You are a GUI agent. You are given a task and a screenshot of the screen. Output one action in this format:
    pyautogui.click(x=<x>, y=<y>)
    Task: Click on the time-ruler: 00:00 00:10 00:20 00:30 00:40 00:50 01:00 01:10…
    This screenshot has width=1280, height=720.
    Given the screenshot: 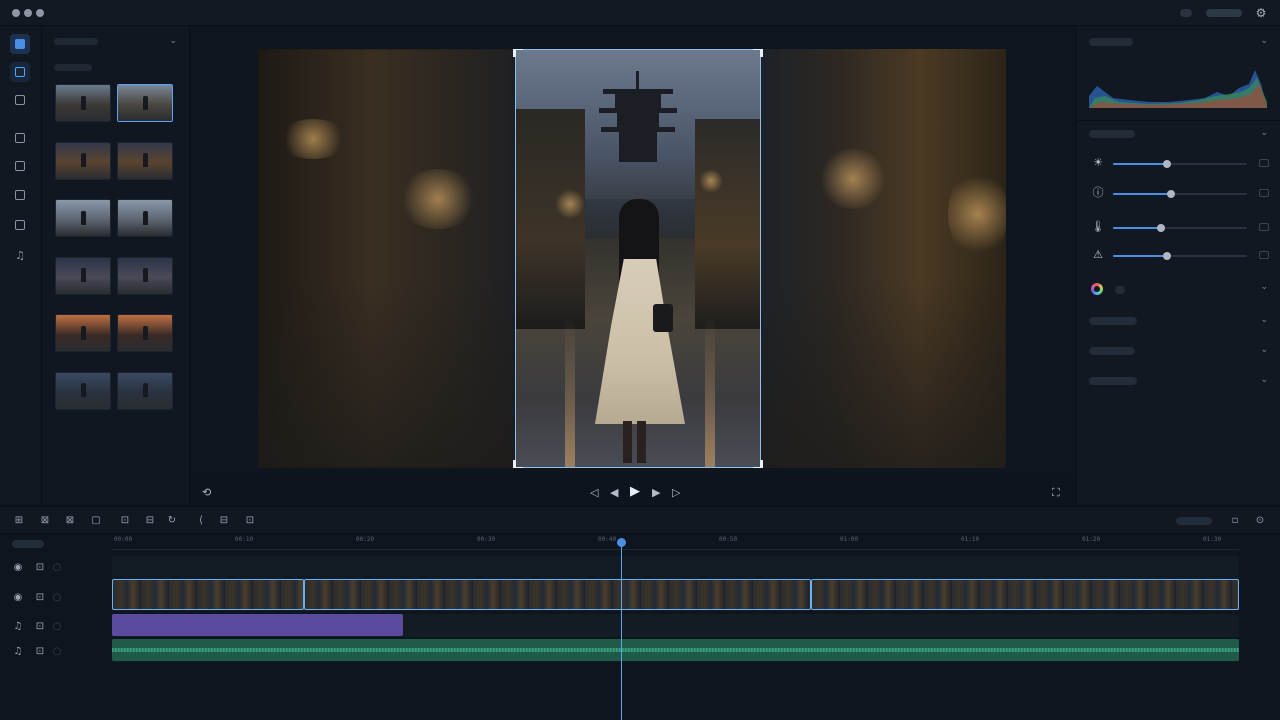 What is the action you would take?
    pyautogui.click(x=675, y=542)
    